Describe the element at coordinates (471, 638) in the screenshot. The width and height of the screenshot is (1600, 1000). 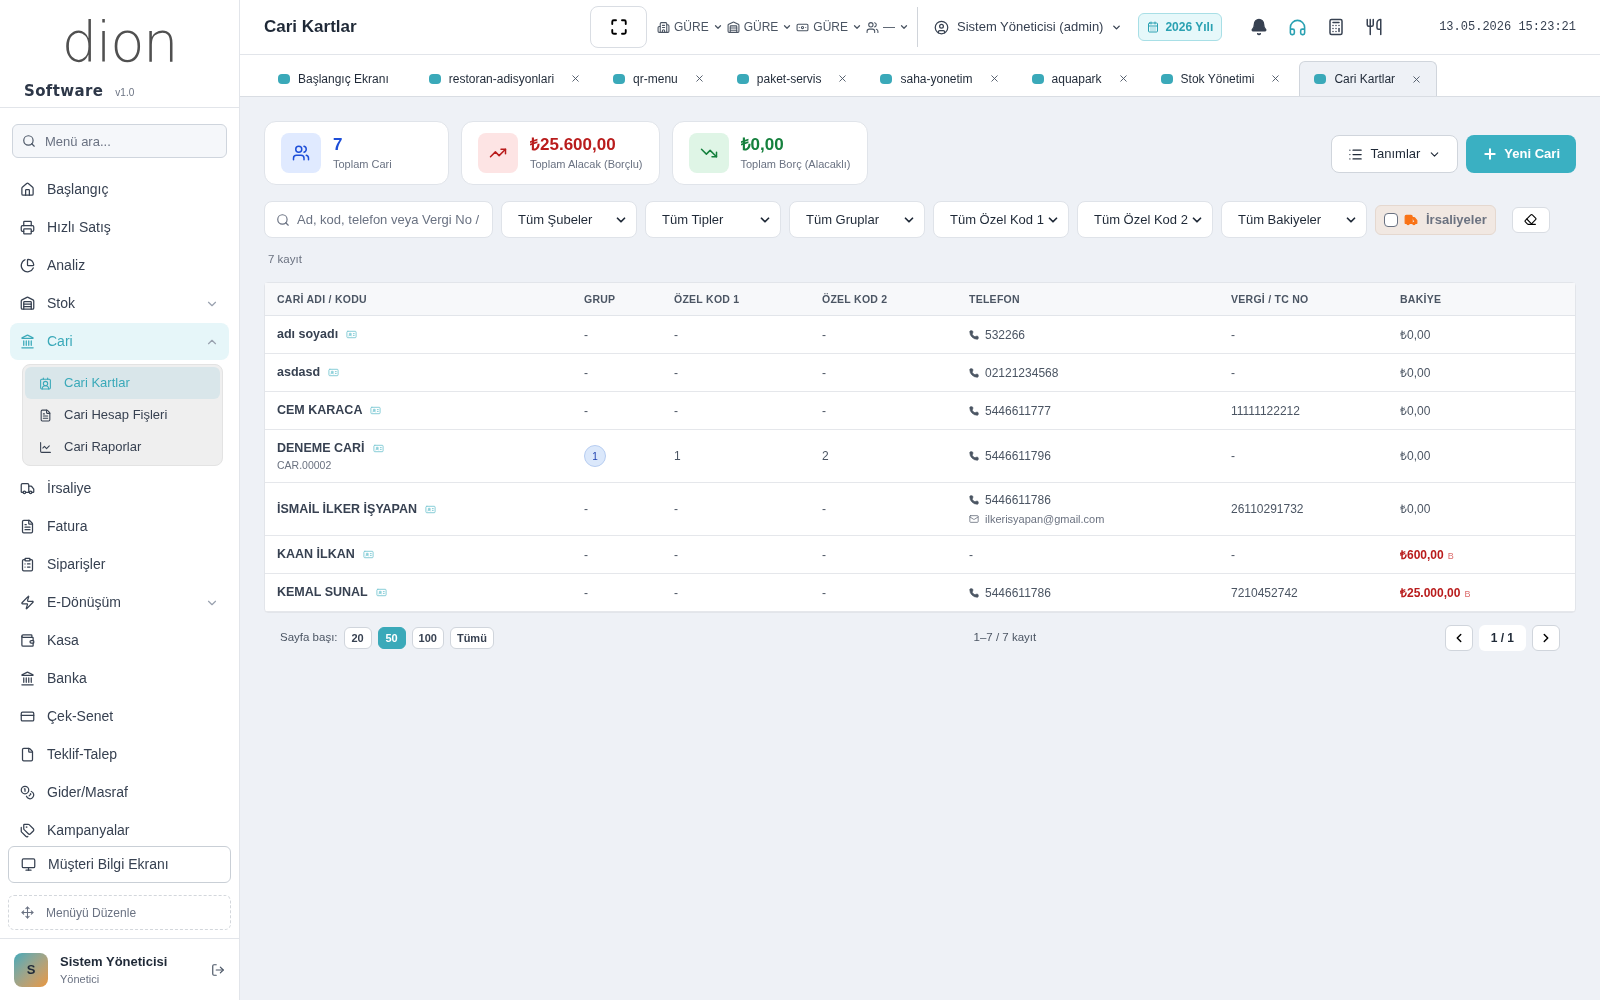
I see `page-size-button: Tümü` at that location.